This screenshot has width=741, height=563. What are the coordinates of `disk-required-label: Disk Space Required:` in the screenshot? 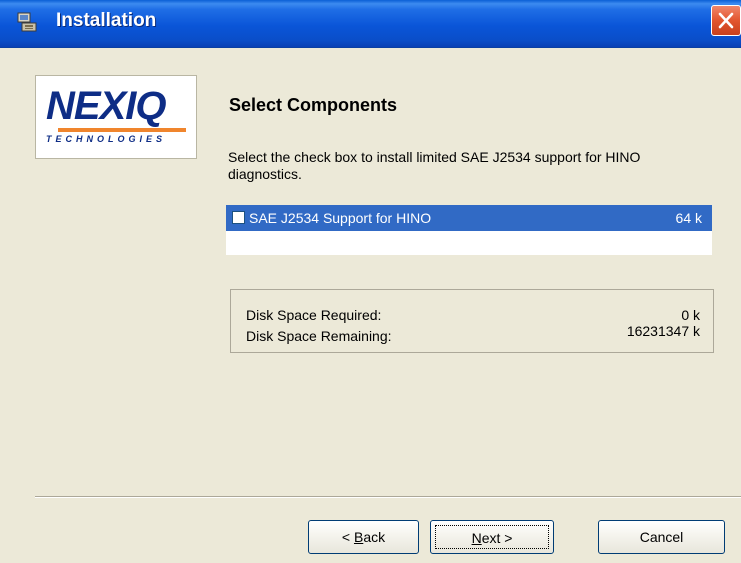 It's located at (314, 315).